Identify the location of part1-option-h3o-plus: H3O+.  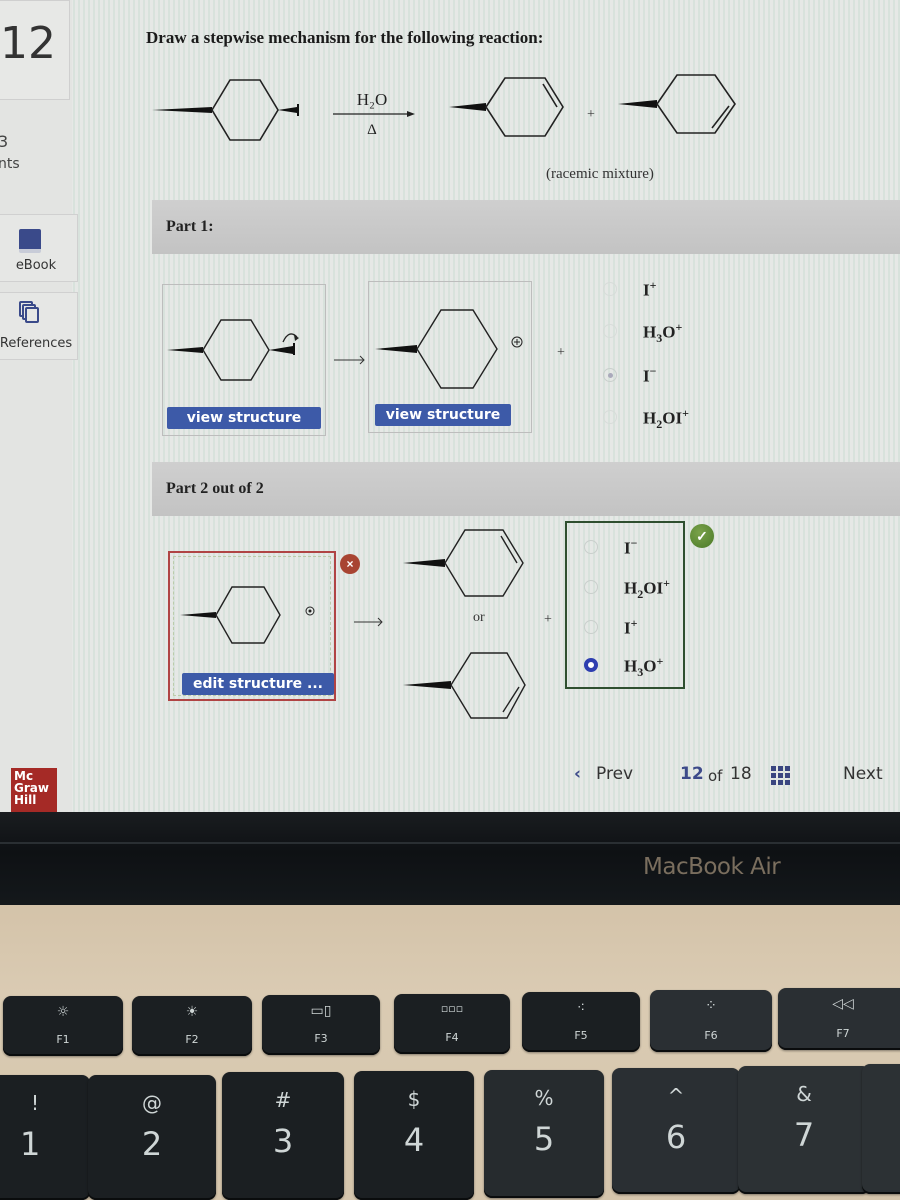
(663, 333).